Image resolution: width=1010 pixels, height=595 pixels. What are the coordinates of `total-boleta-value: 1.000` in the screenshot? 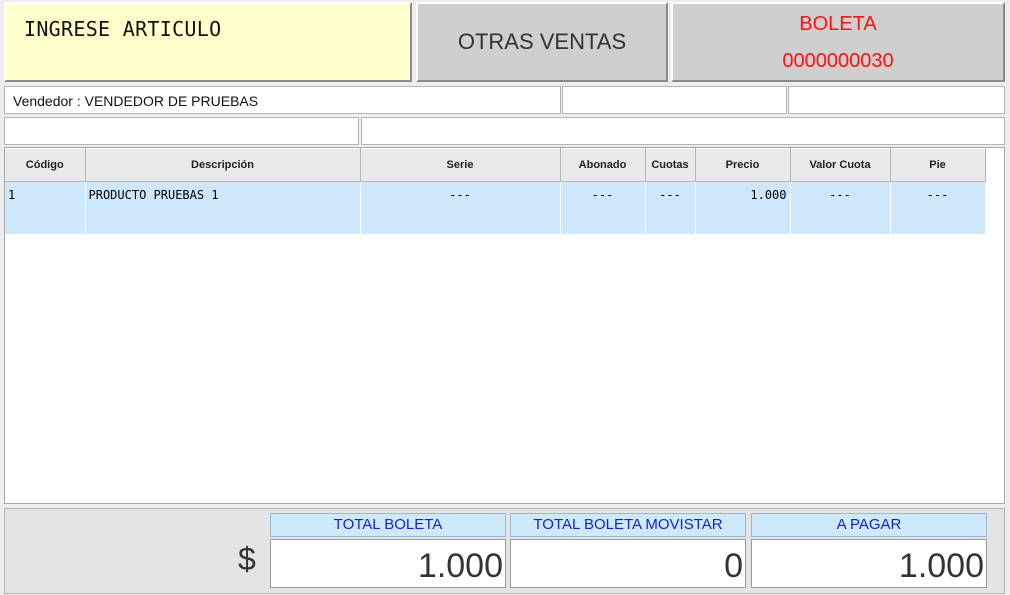 It's located at (388, 563).